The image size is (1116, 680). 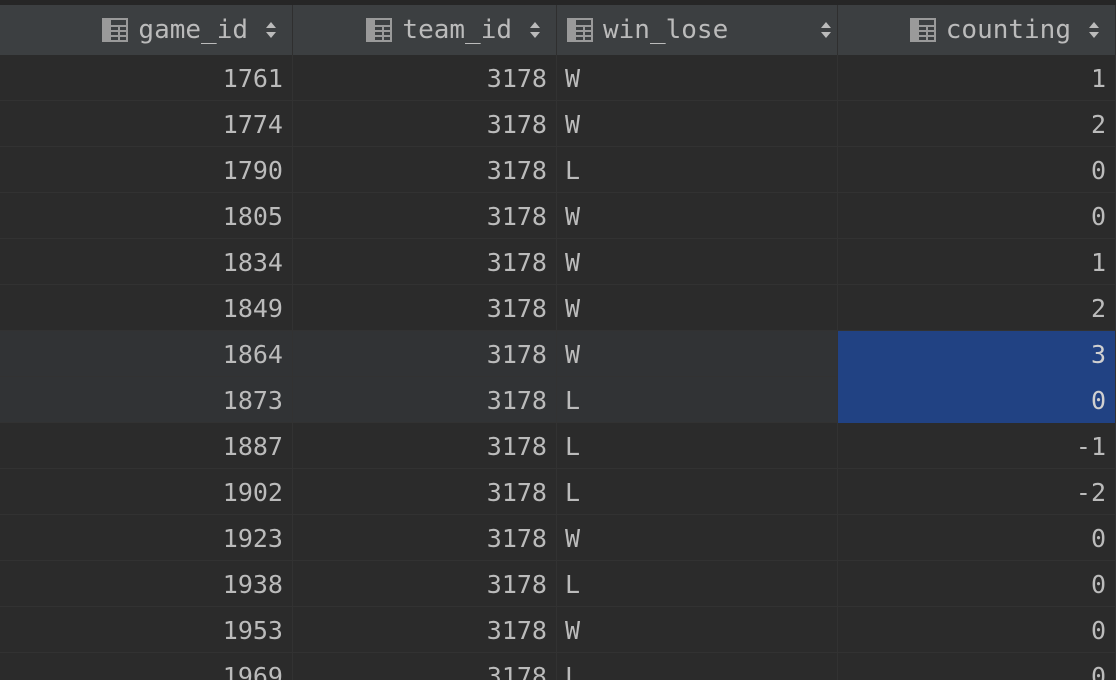 What do you see at coordinates (146, 216) in the screenshot?
I see `cell-game-id: 1805` at bounding box center [146, 216].